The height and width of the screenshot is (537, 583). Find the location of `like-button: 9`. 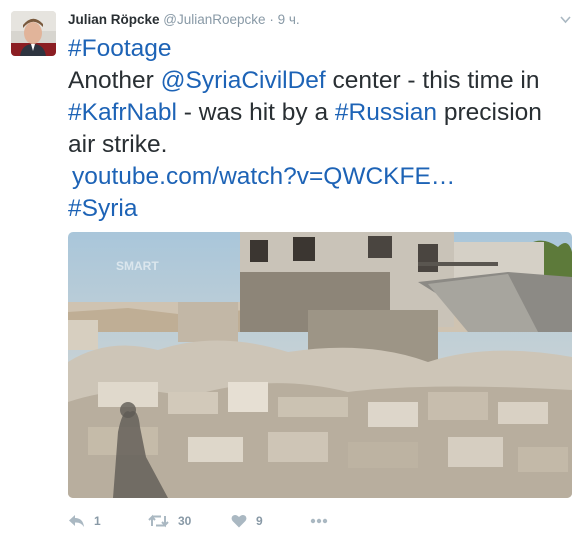

like-button: 9 is located at coordinates (247, 521).